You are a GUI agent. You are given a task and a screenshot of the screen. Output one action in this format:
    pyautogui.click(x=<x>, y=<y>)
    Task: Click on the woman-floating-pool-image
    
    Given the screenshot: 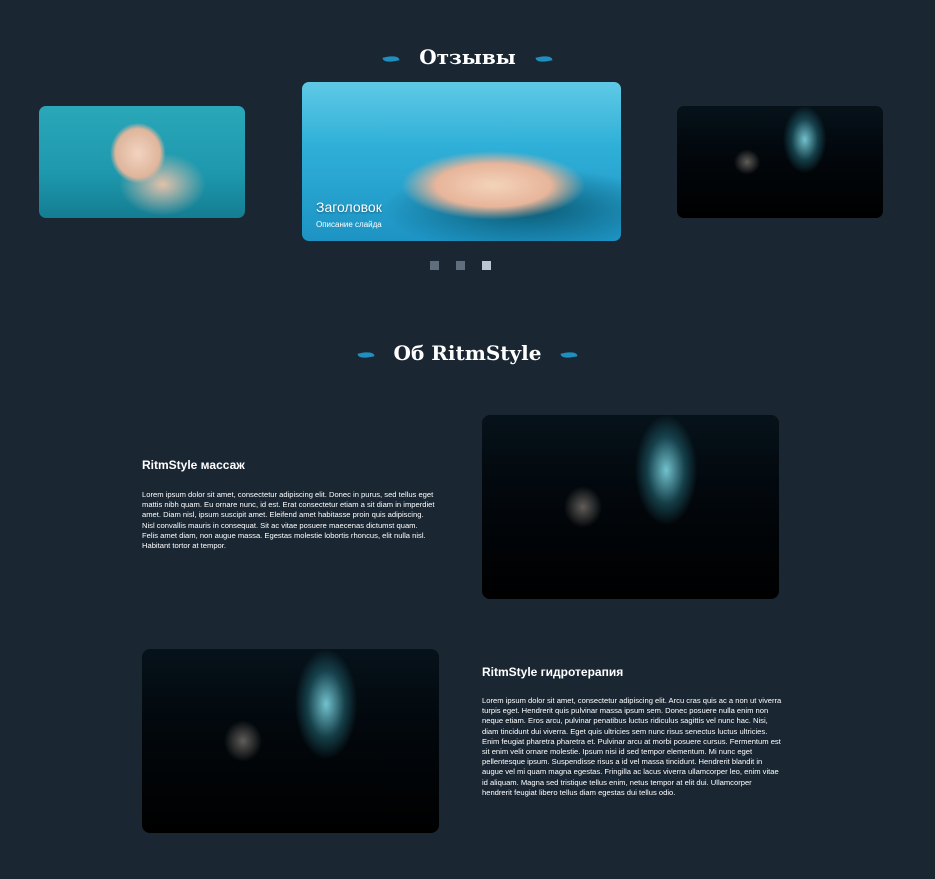 What is the action you would take?
    pyautogui.click(x=461, y=161)
    